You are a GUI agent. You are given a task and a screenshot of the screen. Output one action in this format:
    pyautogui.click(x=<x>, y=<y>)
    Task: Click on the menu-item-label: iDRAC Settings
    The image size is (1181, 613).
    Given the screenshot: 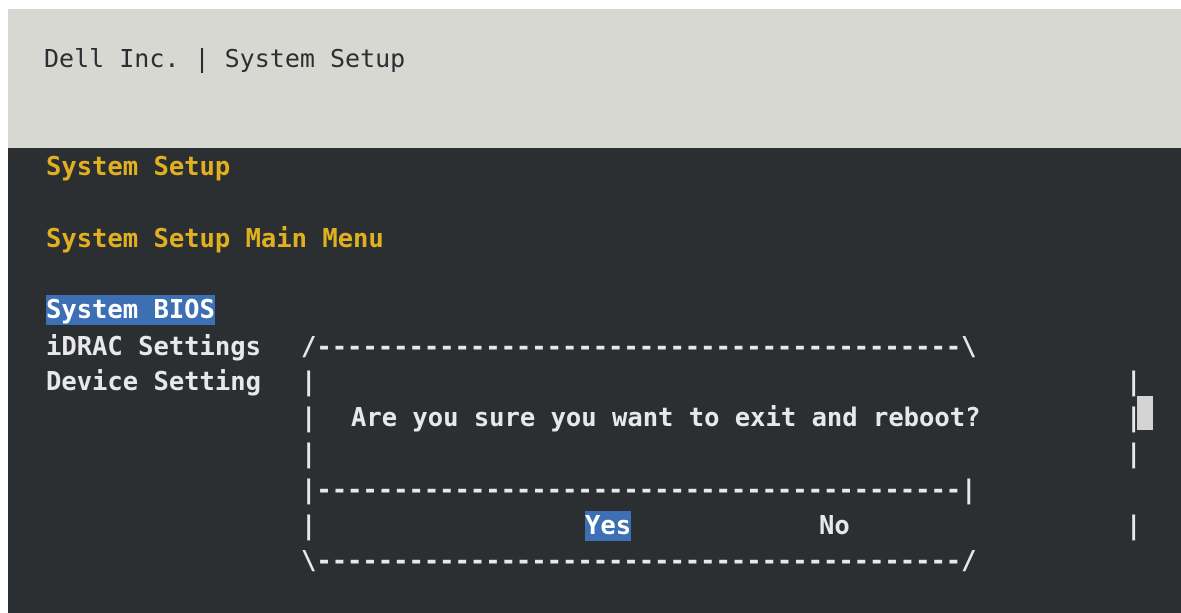 What is the action you would take?
    pyautogui.click(x=153, y=347)
    